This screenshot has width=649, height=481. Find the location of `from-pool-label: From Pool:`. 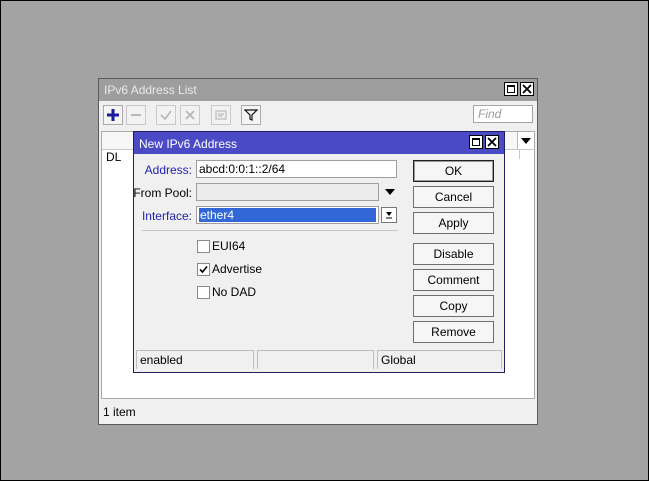

from-pool-label: From Pool: is located at coordinates (162, 193).